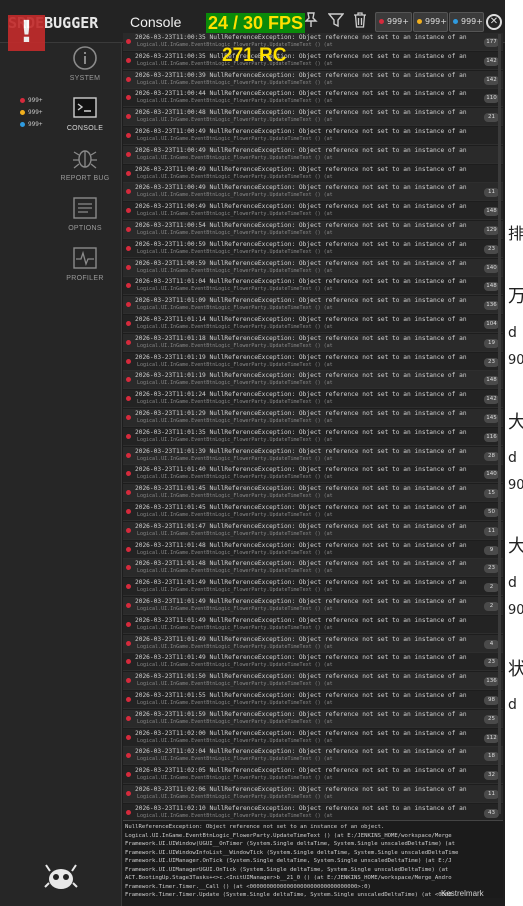 The height and width of the screenshot is (906, 523). What do you see at coordinates (311, 22) in the screenshot?
I see `pin-icon` at bounding box center [311, 22].